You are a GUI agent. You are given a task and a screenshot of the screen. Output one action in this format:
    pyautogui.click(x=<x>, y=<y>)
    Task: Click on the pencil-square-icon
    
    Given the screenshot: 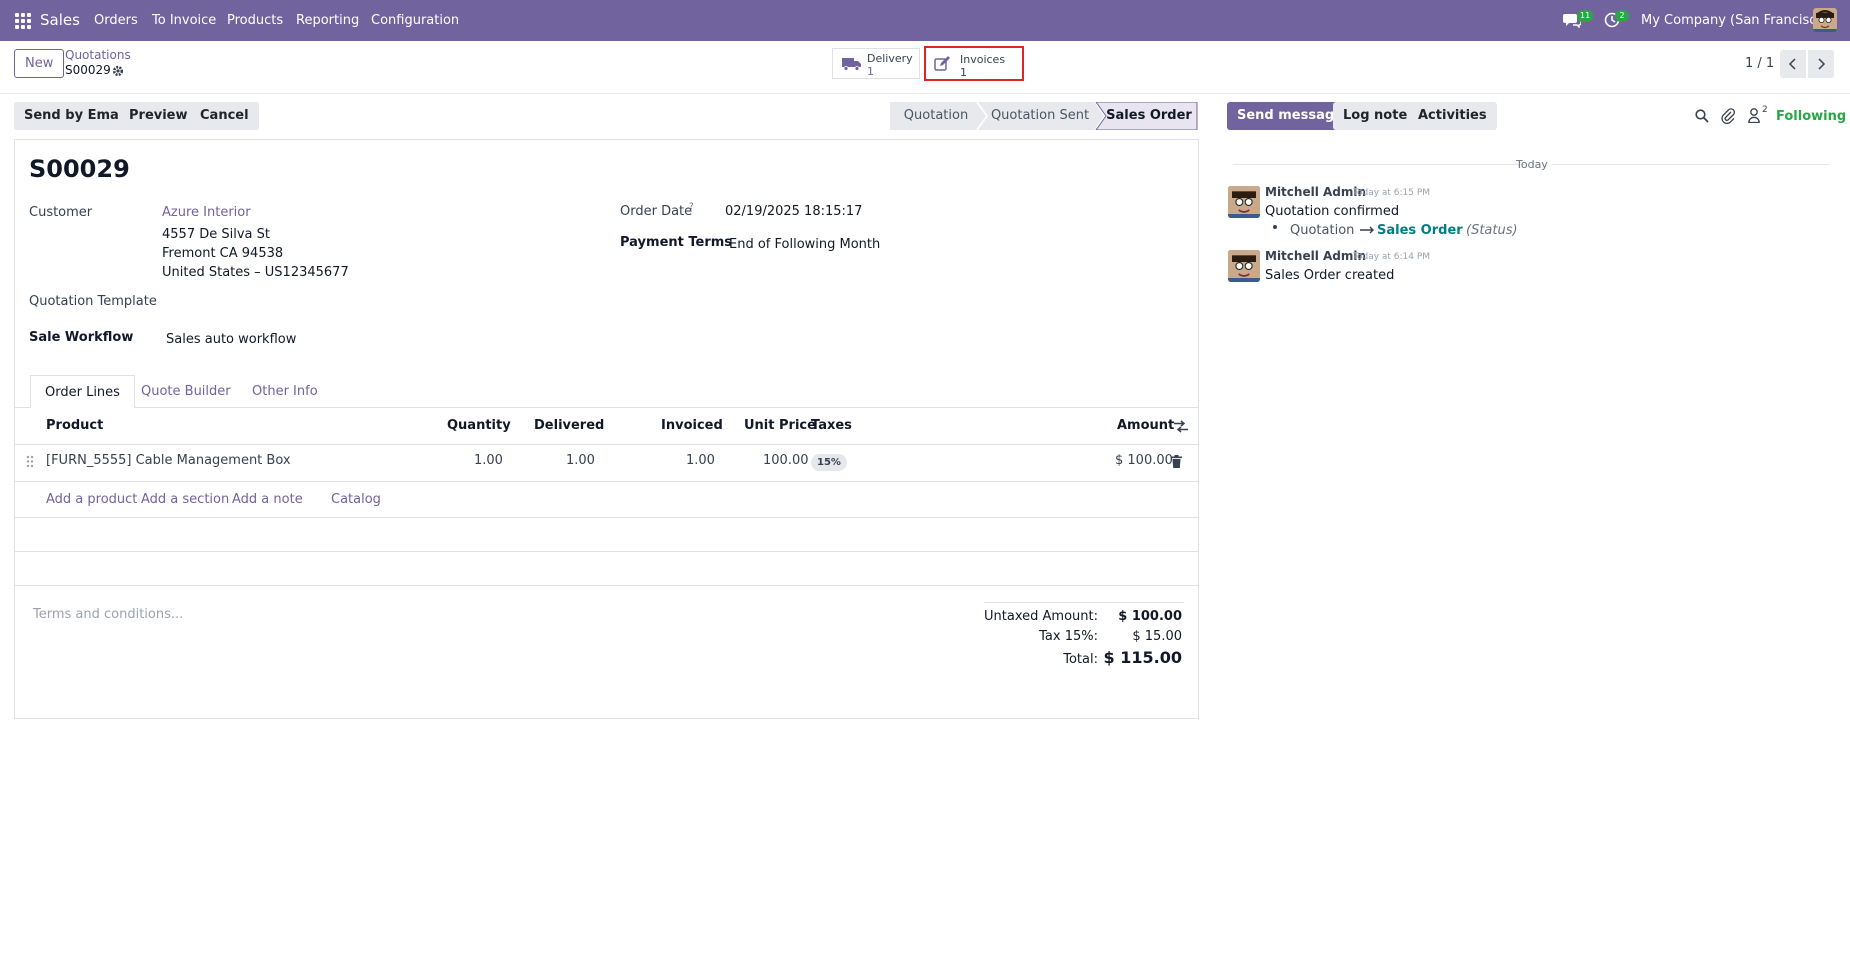 What is the action you would take?
    pyautogui.click(x=942, y=63)
    